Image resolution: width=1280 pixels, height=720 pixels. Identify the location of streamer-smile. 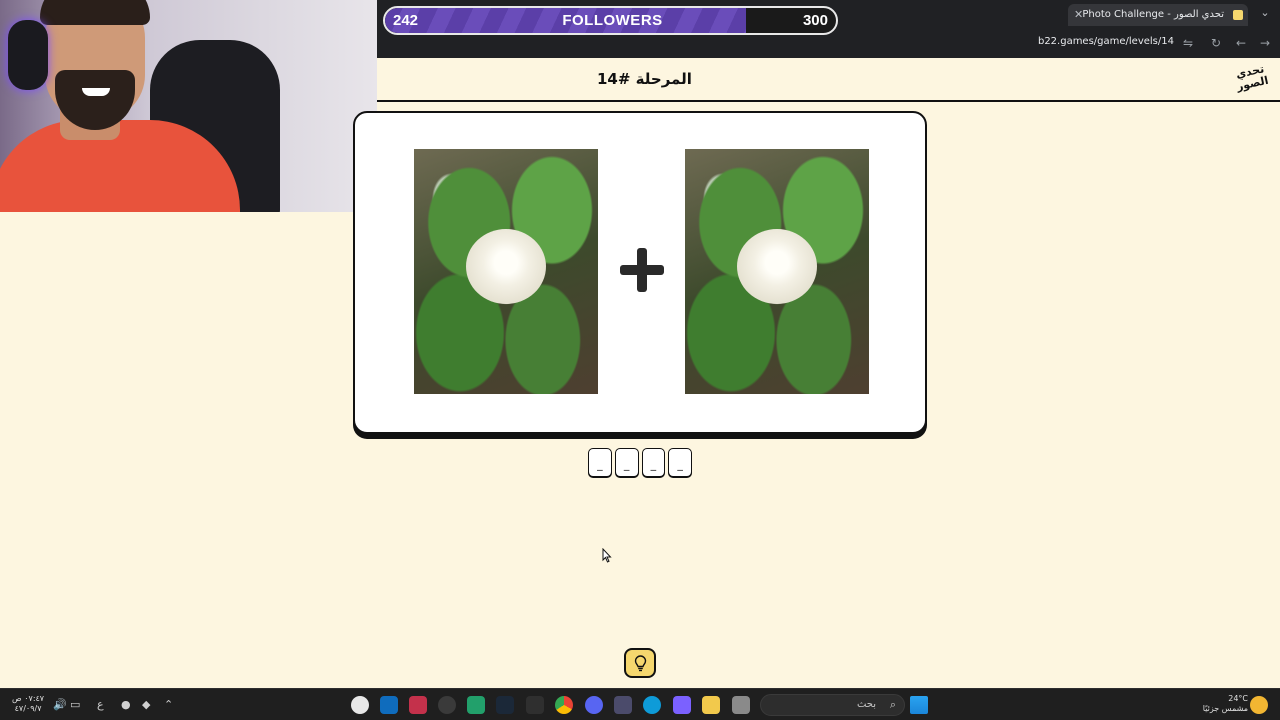
(96, 92).